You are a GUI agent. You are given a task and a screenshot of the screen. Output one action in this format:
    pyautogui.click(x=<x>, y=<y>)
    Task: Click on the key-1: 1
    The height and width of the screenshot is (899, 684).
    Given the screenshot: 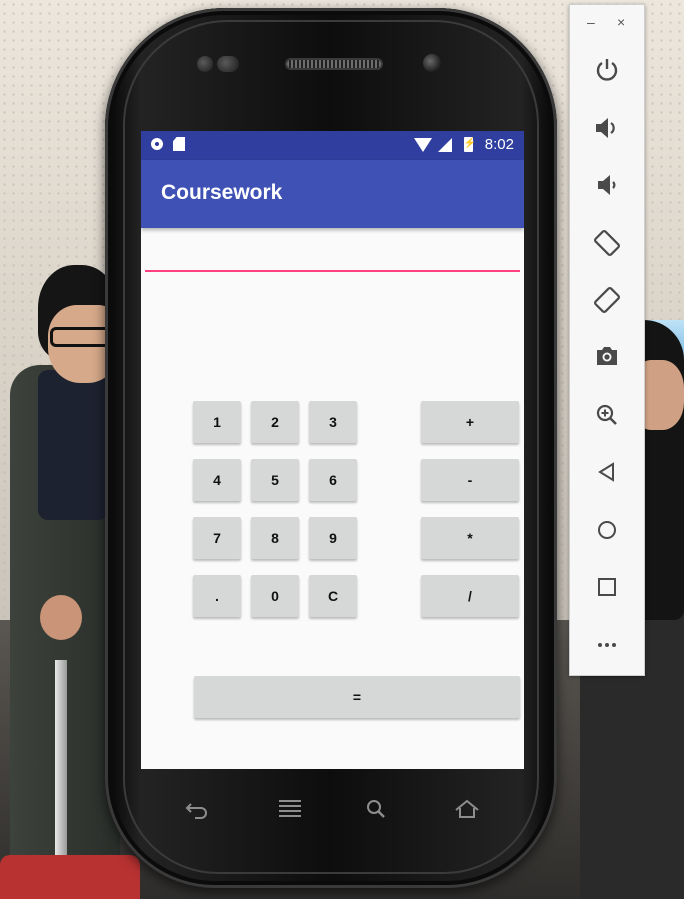 What is the action you would take?
    pyautogui.click(x=217, y=422)
    